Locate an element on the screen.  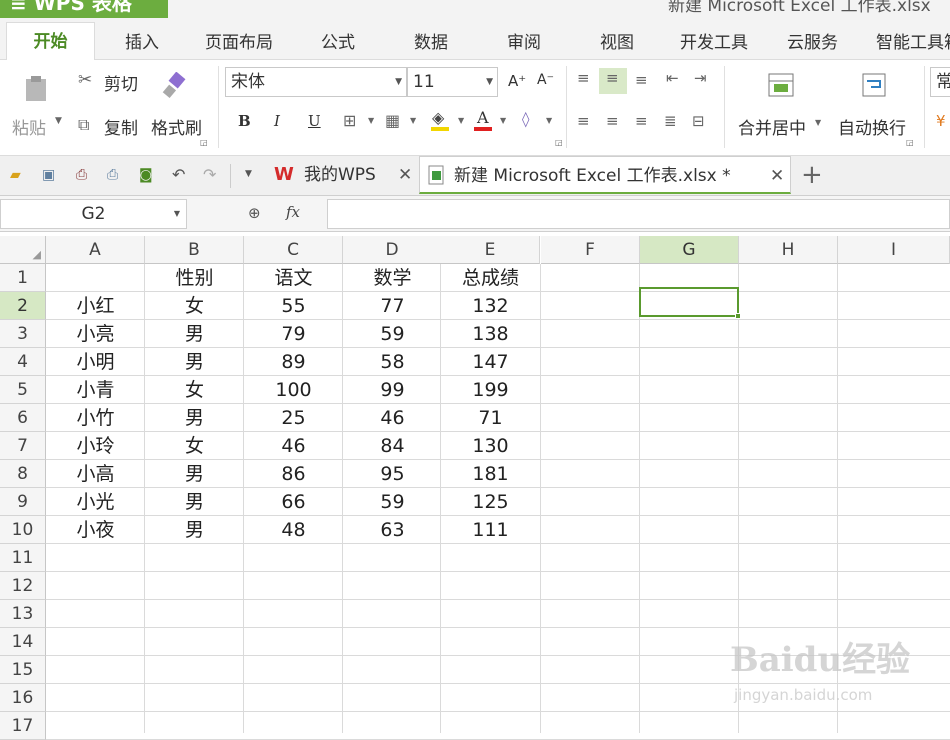
row-header-2: 2 is located at coordinates (23, 306).